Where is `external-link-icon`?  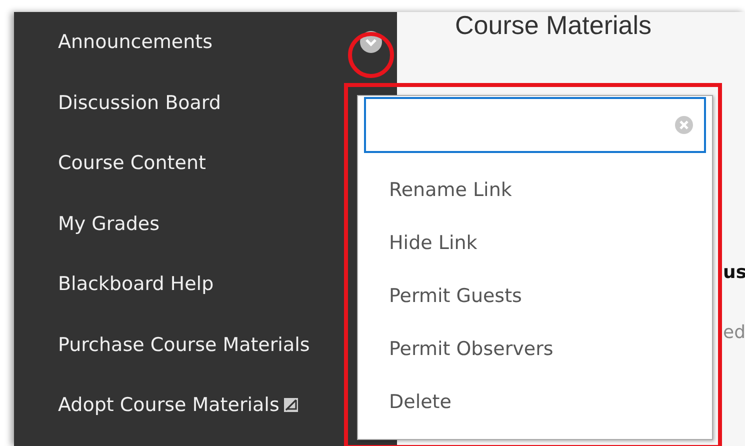 external-link-icon is located at coordinates (291, 405).